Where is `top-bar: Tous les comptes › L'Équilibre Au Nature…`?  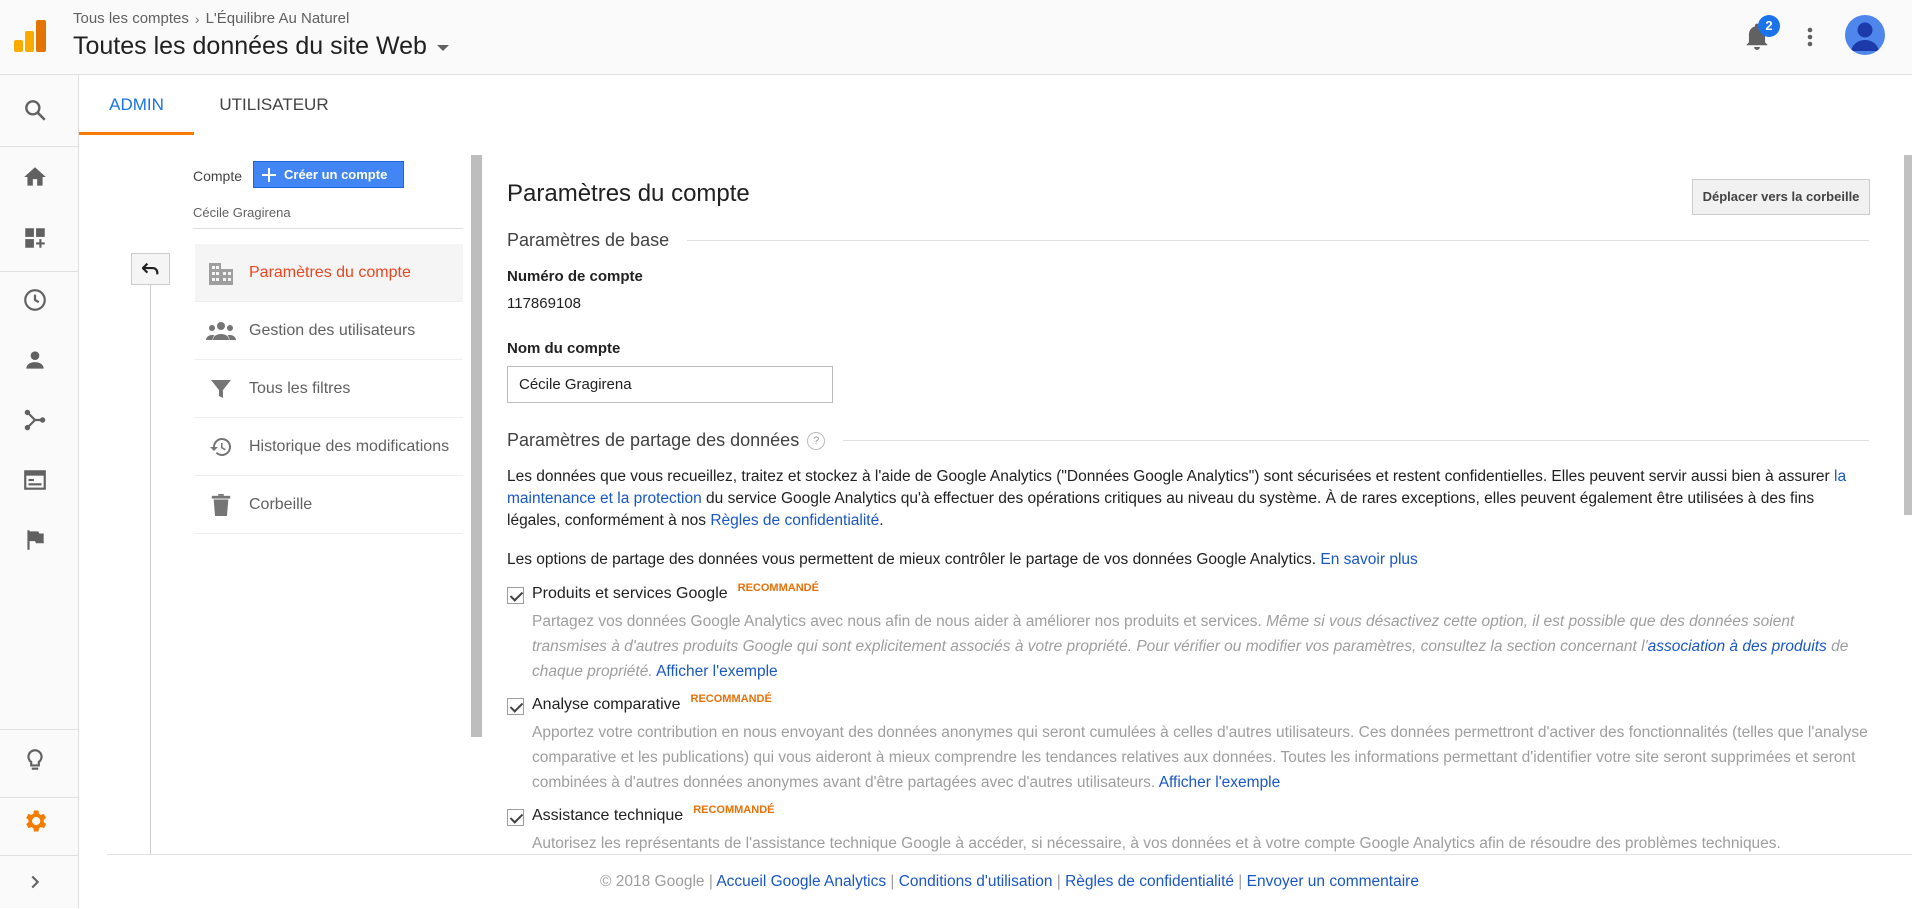
top-bar: Tous les comptes › L'Équilibre Au Nature… is located at coordinates (956, 37).